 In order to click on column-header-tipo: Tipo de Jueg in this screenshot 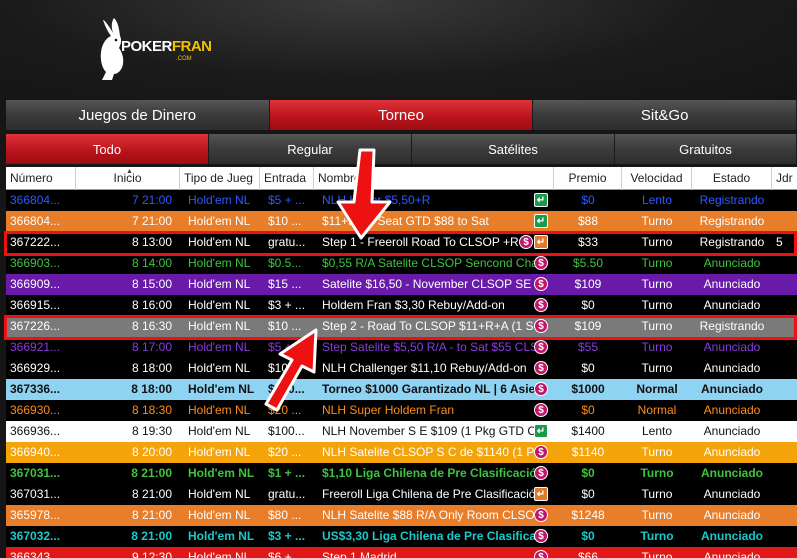, I will do `click(220, 178)`.